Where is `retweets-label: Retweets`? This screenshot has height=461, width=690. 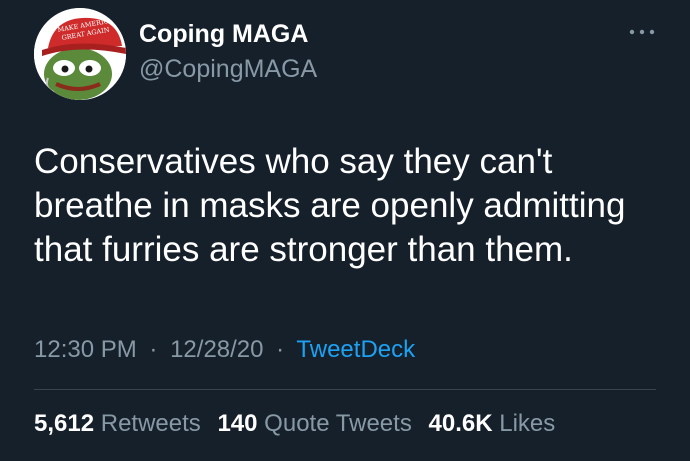 retweets-label: Retweets is located at coordinates (150, 423).